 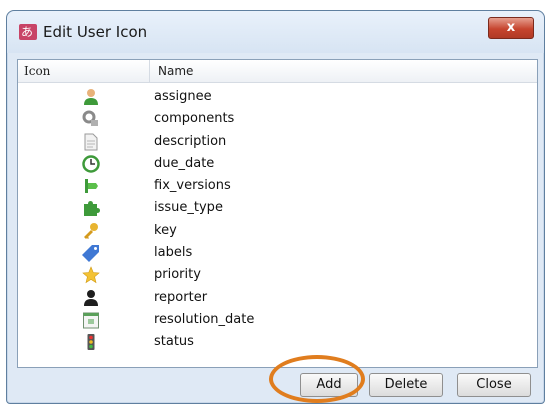 I want to click on list-item: labels, so click(x=277, y=253).